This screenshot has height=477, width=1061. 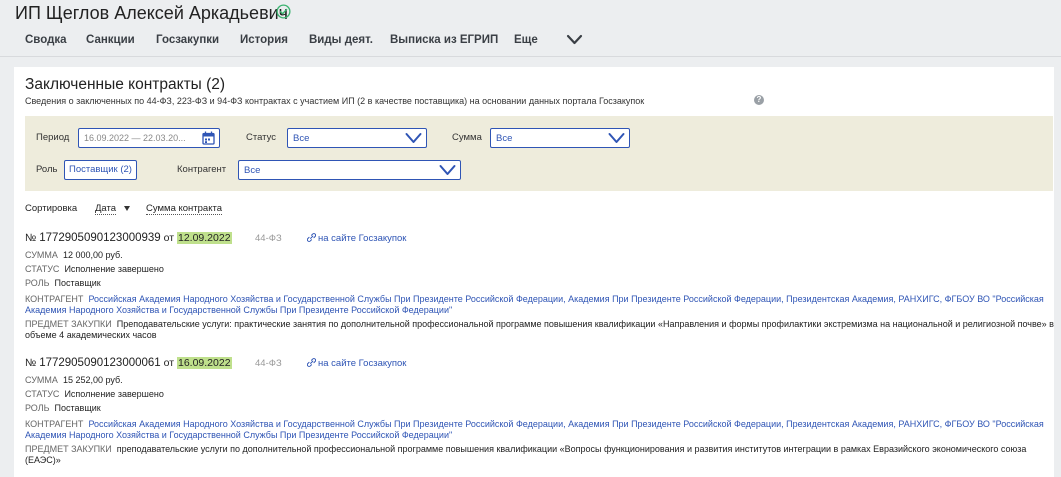 I want to click on contract-sum-row: СУММА 15 252,00 руб., so click(x=74, y=380).